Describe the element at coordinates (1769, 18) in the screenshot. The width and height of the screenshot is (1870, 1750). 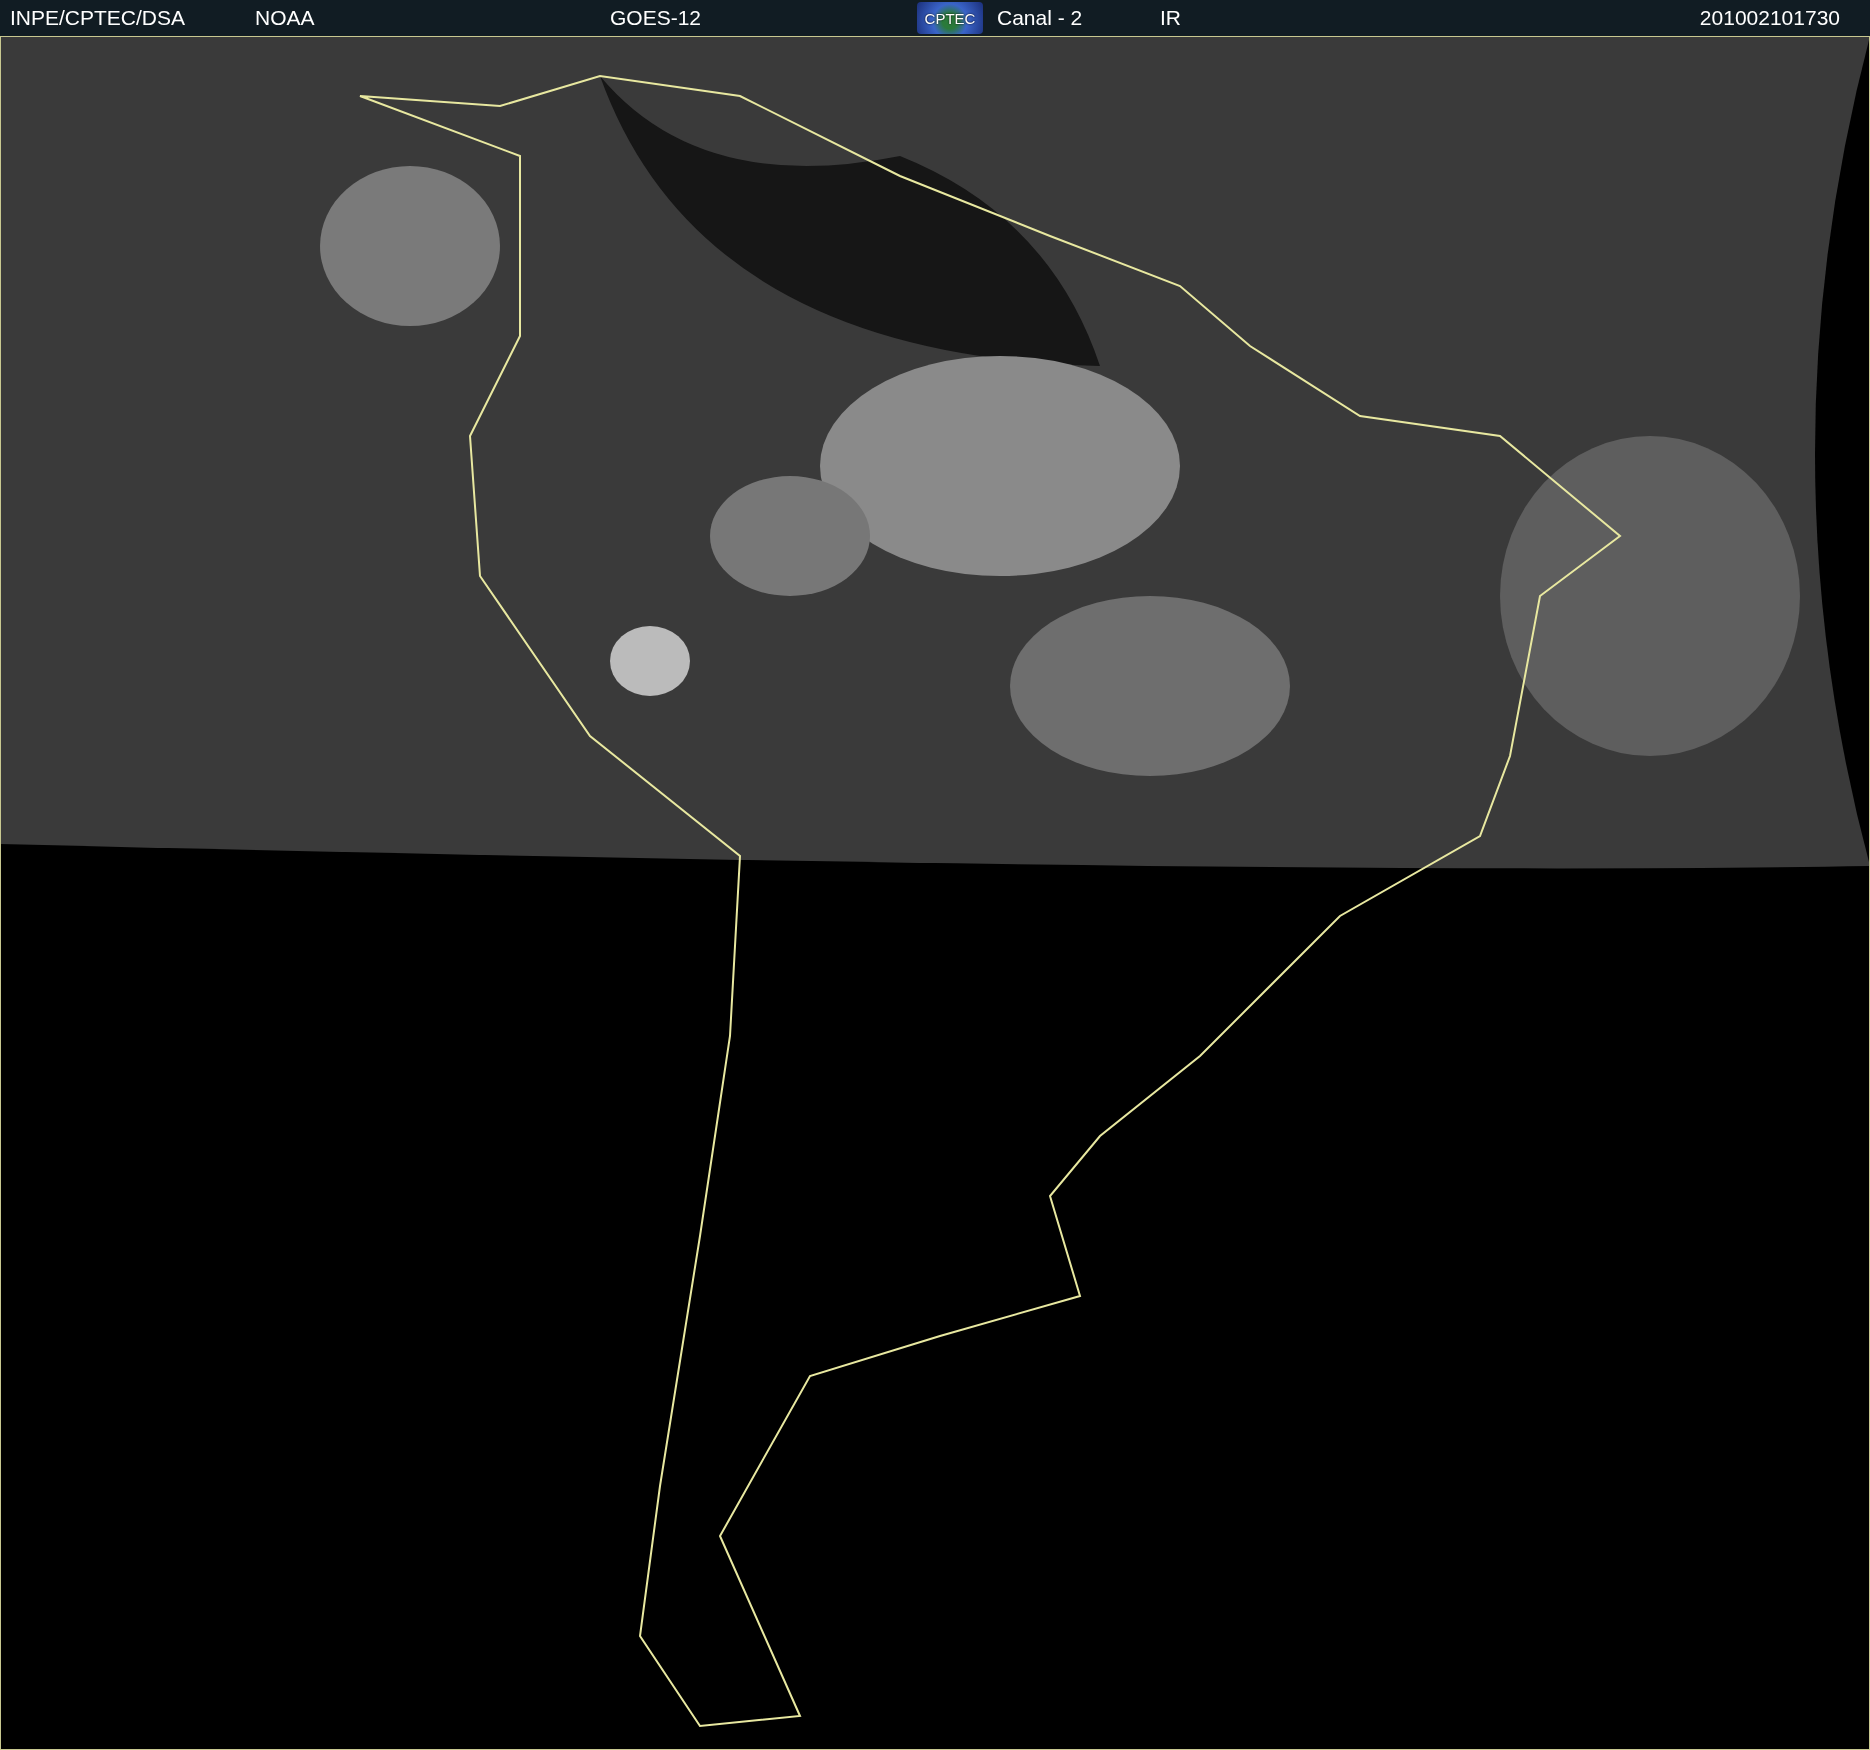
I see `timestamp-label: 201002101730` at that location.